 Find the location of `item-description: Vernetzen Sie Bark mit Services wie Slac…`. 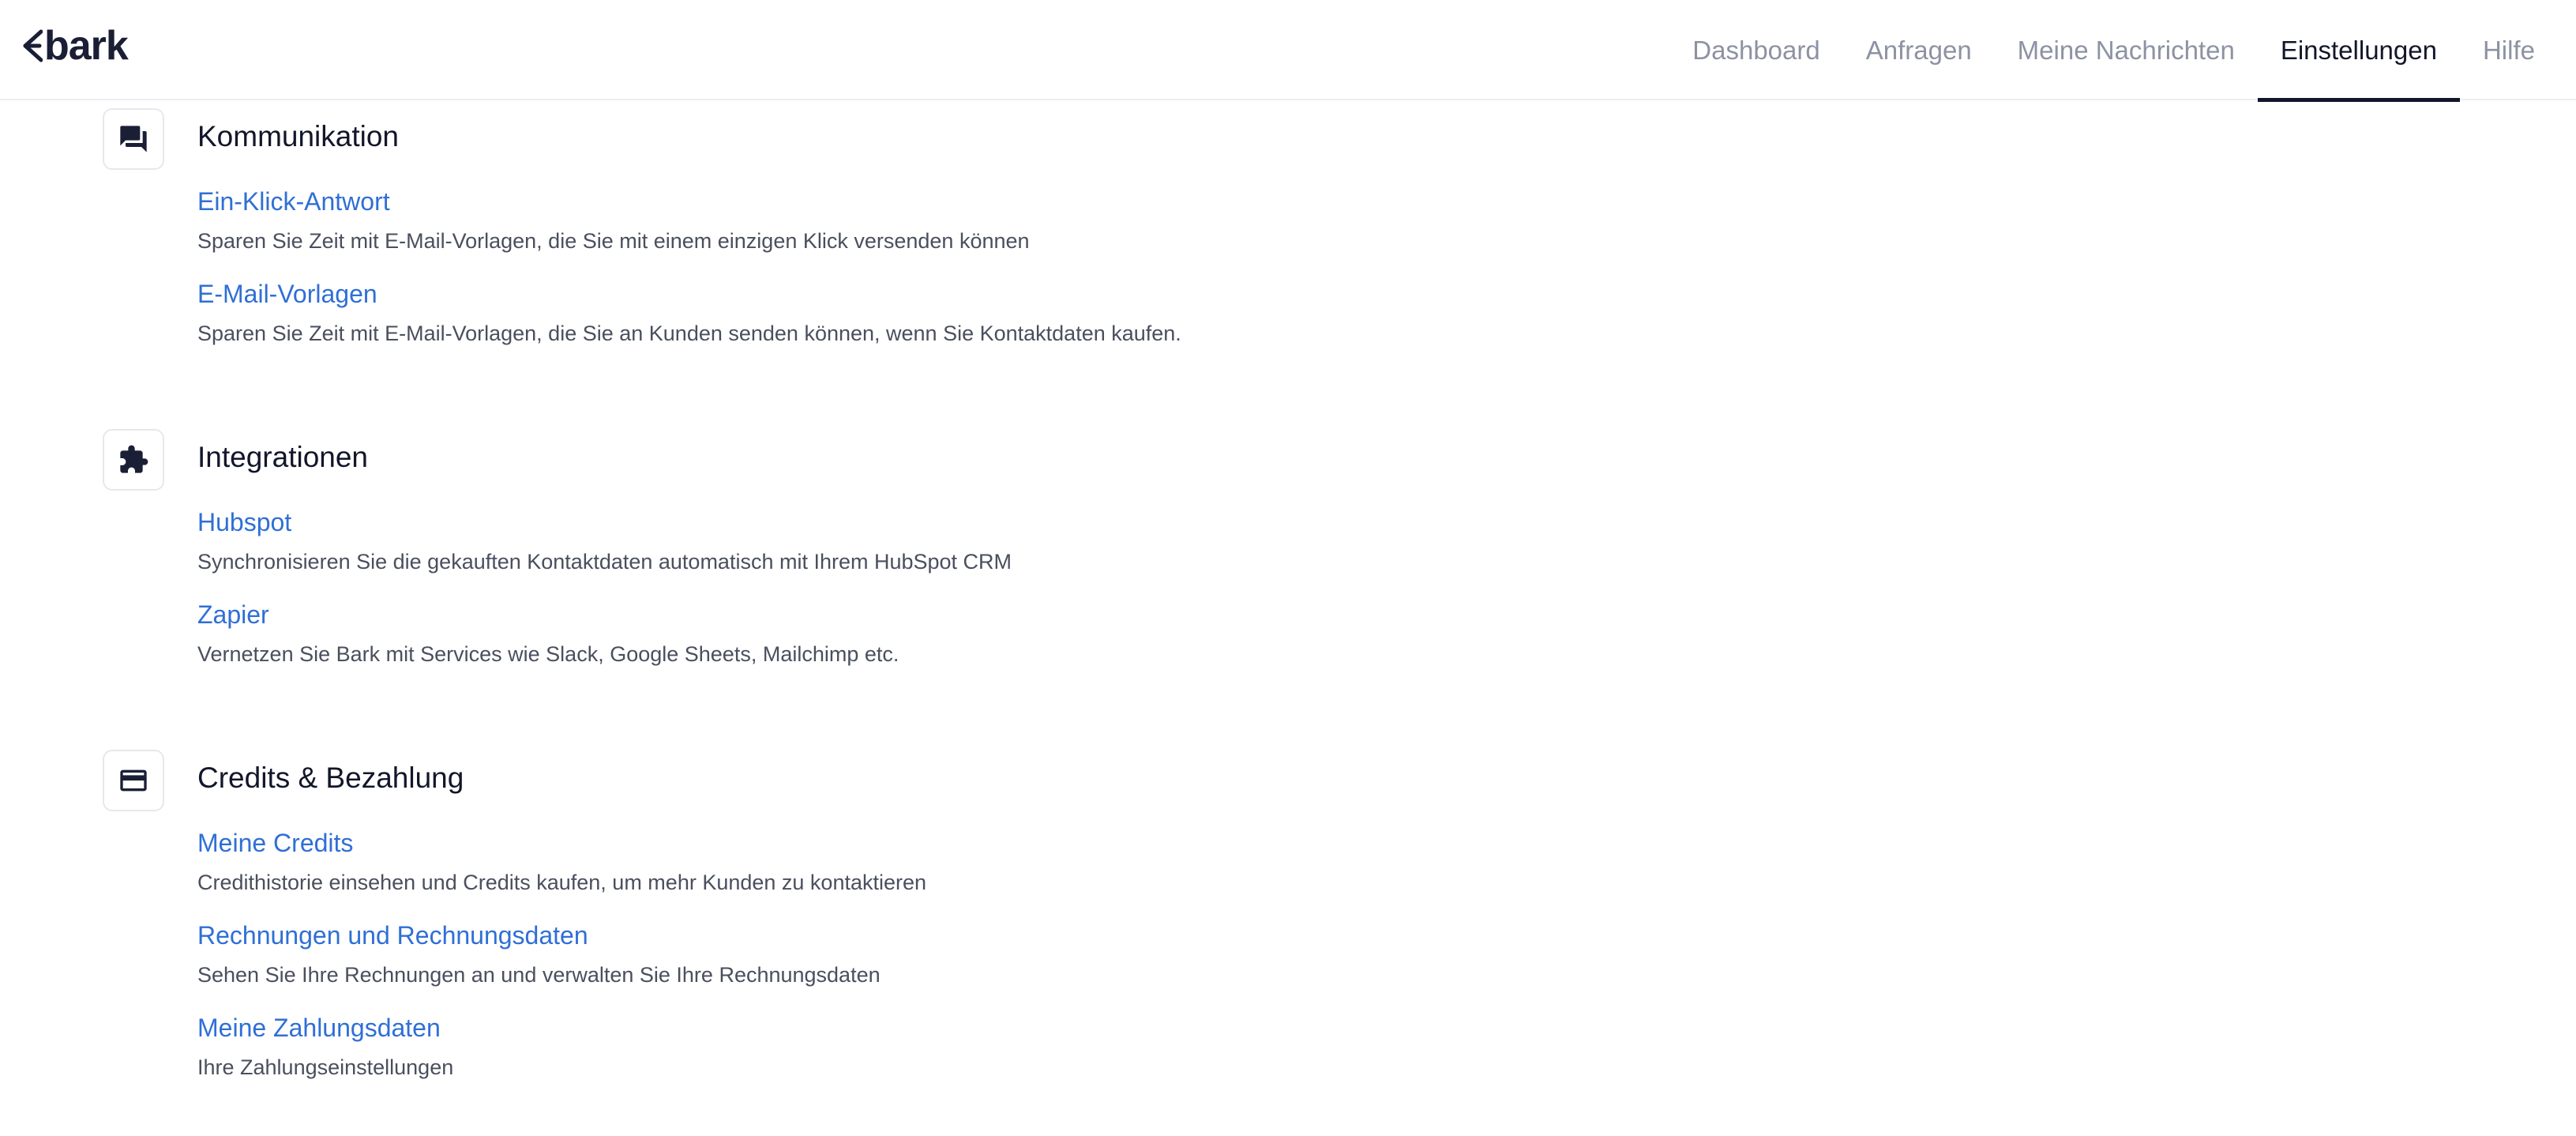

item-description: Vernetzen Sie Bark mit Services wie Slac… is located at coordinates (548, 654).